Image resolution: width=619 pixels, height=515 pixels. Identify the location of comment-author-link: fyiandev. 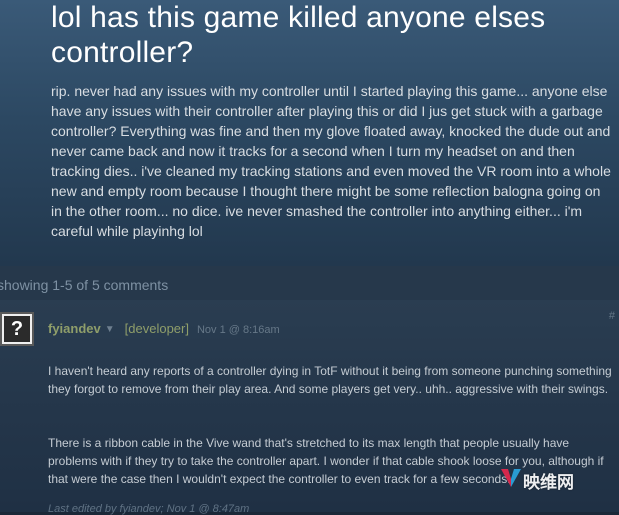
(74, 328).